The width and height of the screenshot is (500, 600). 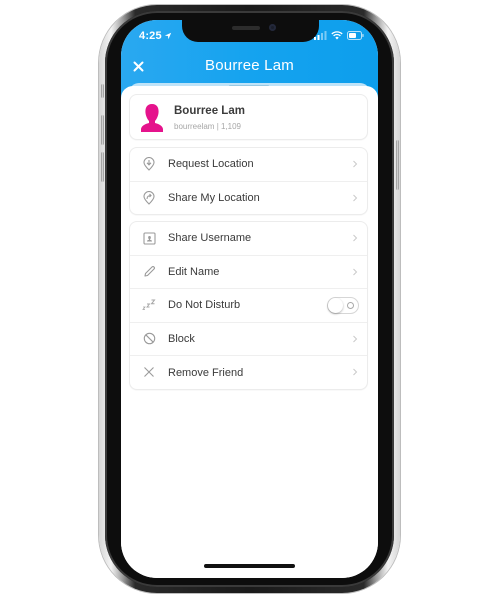 I want to click on page-title: Bourree Lam, so click(x=249, y=65).